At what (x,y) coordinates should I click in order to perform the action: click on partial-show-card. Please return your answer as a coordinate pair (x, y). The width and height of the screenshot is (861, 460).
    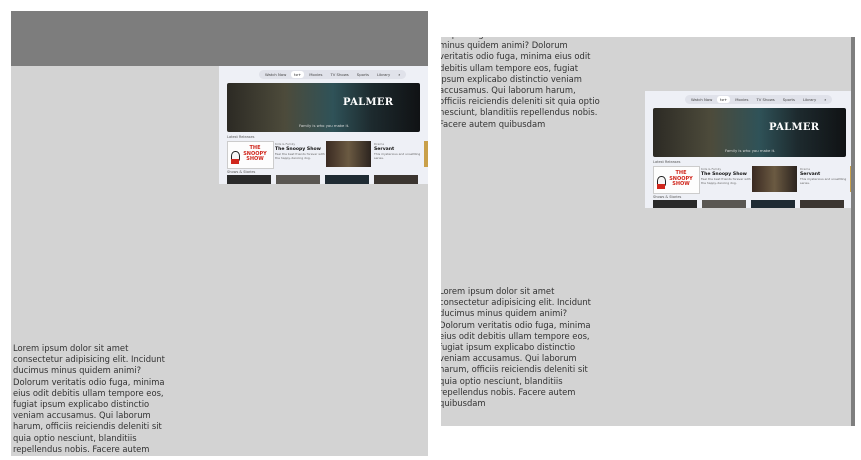
    Looking at the image, I should click on (426, 154).